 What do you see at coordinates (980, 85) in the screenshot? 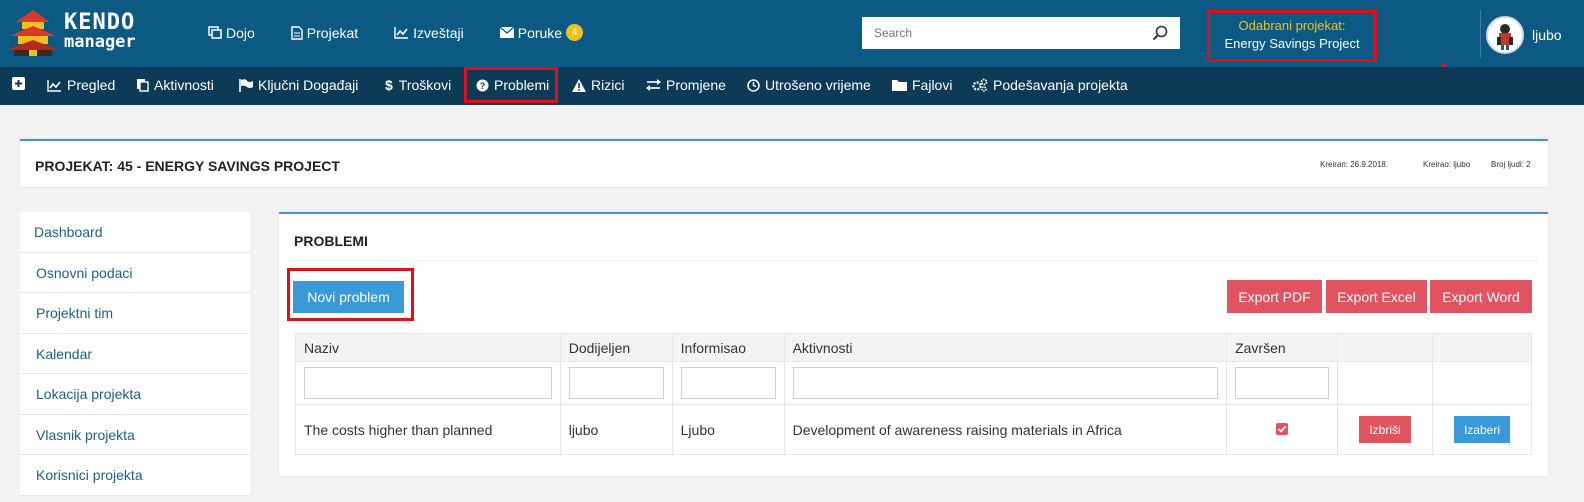
I see `gears-icon` at bounding box center [980, 85].